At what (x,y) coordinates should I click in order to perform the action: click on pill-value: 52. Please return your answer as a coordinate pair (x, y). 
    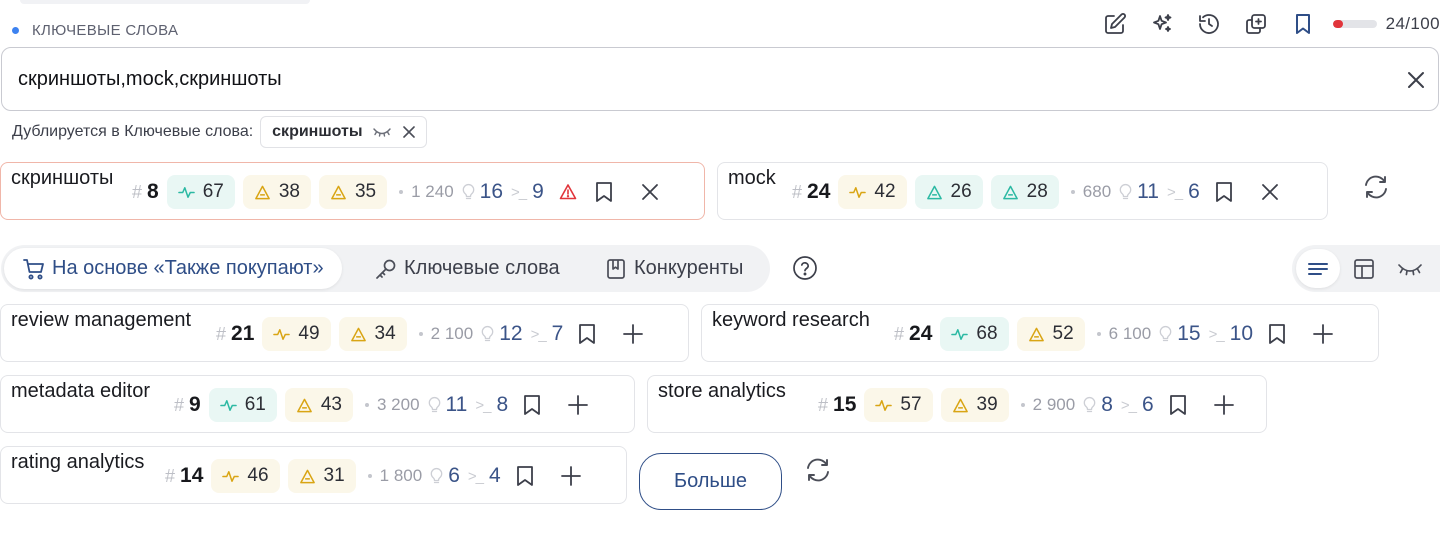
    Looking at the image, I should click on (1063, 333).